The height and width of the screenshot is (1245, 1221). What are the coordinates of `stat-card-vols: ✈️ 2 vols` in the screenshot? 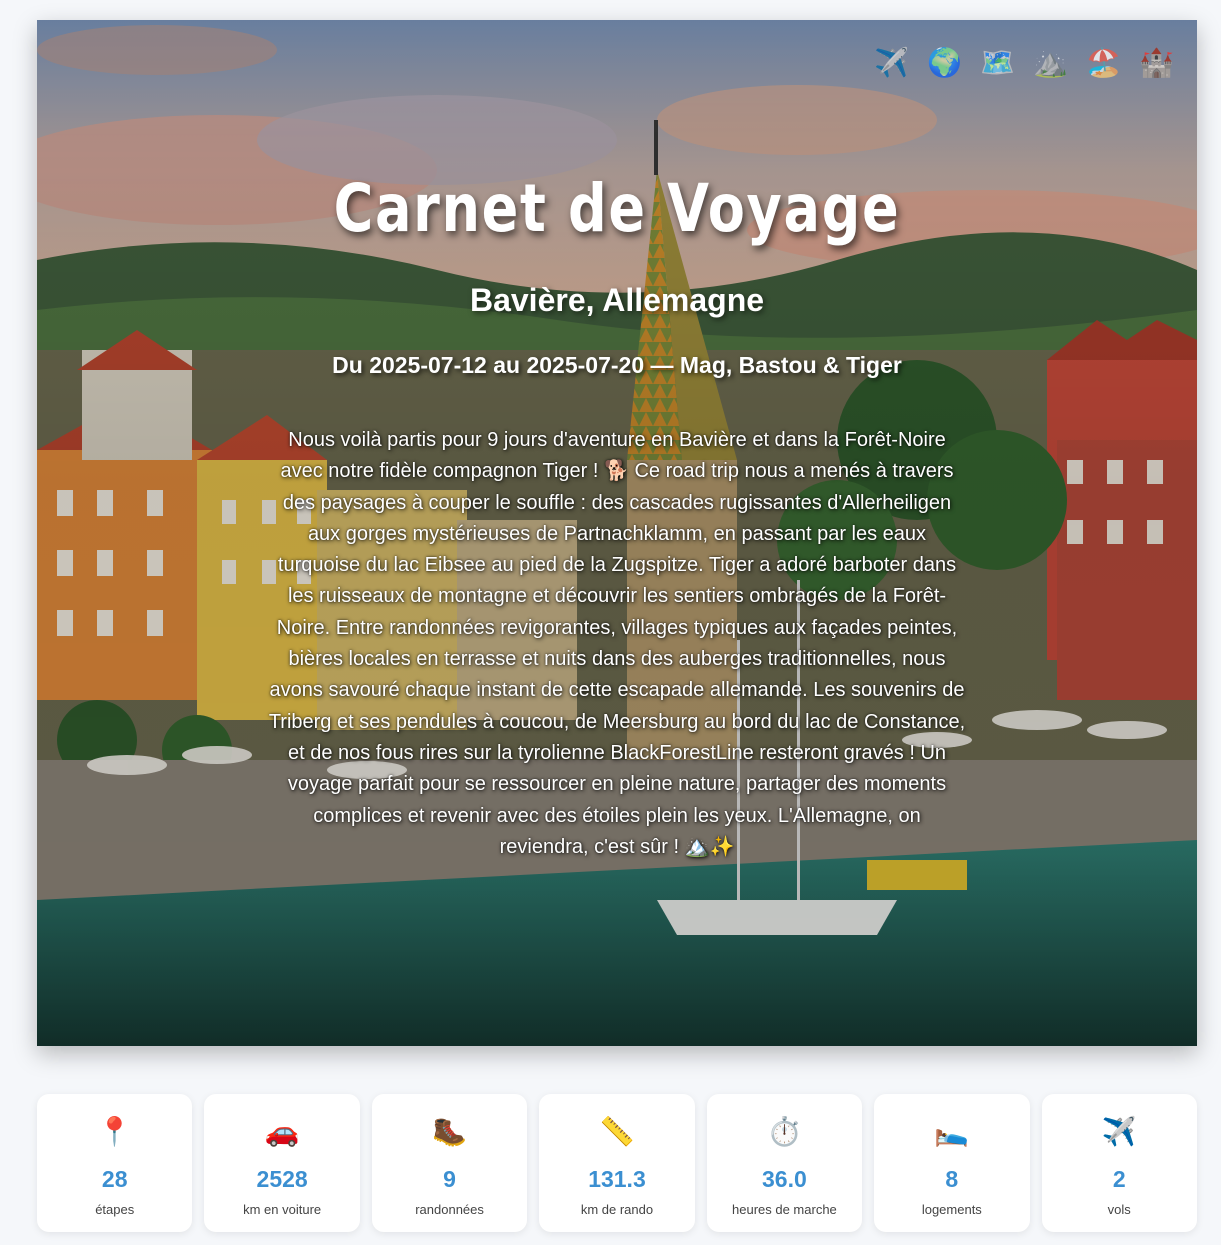 It's located at (1119, 1163).